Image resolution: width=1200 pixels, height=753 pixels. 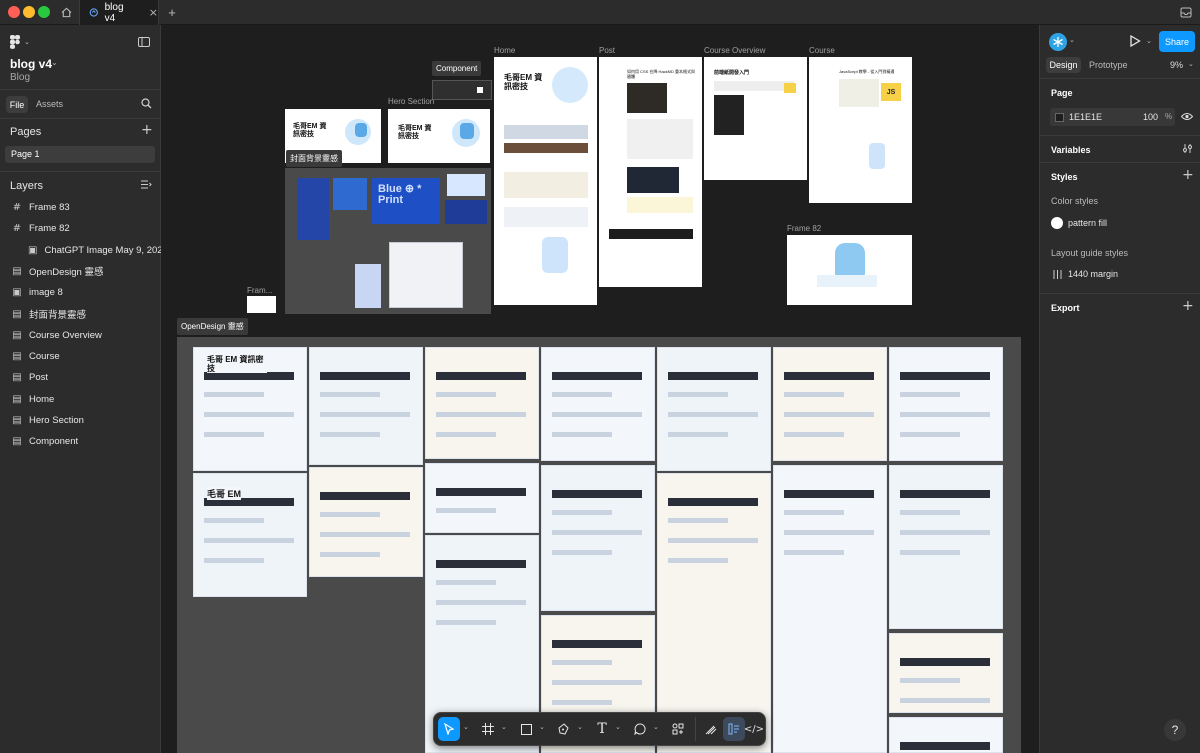 What do you see at coordinates (849, 270) in the screenshot?
I see `frame82` at bounding box center [849, 270].